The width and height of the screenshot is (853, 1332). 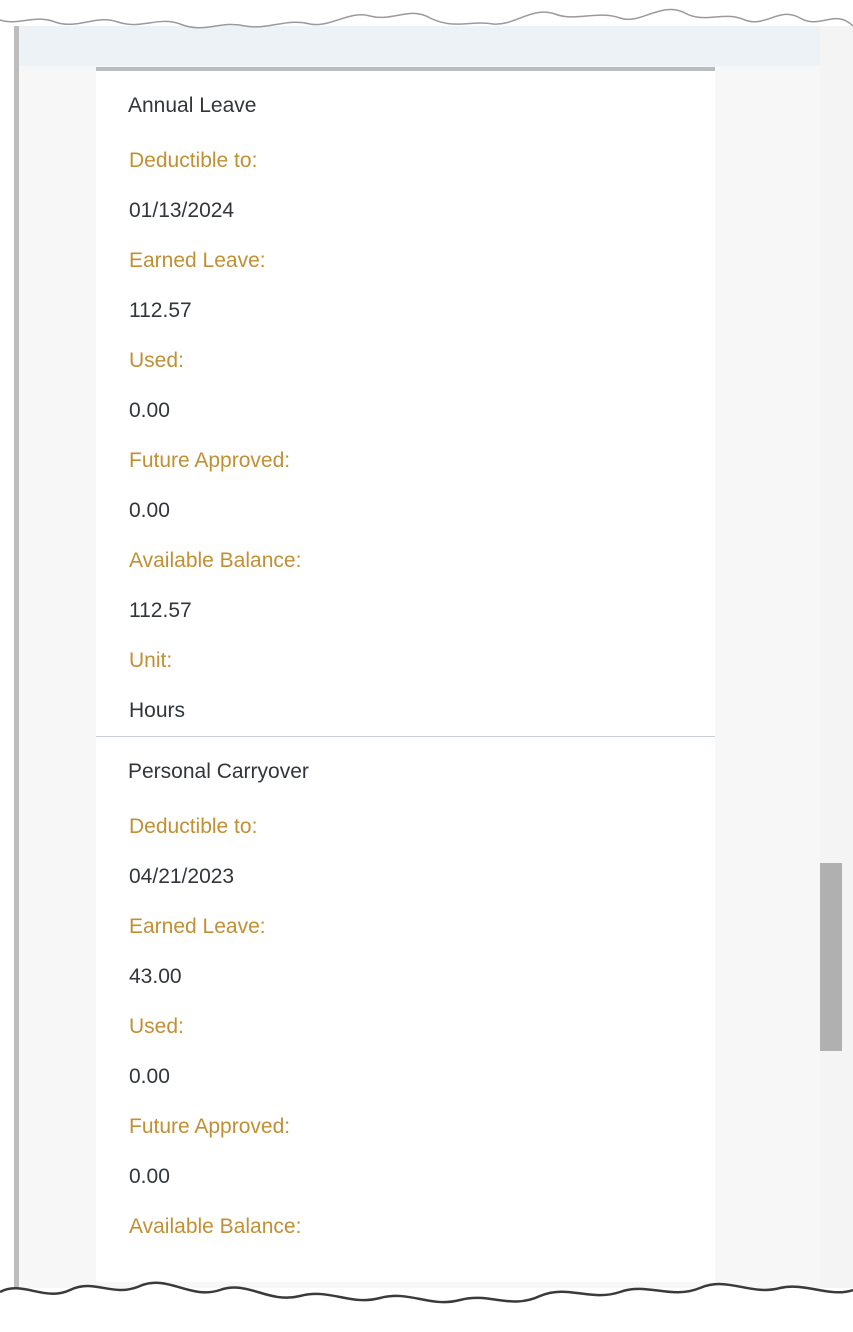 What do you see at coordinates (836, 657) in the screenshot?
I see `vertical-scrollbar` at bounding box center [836, 657].